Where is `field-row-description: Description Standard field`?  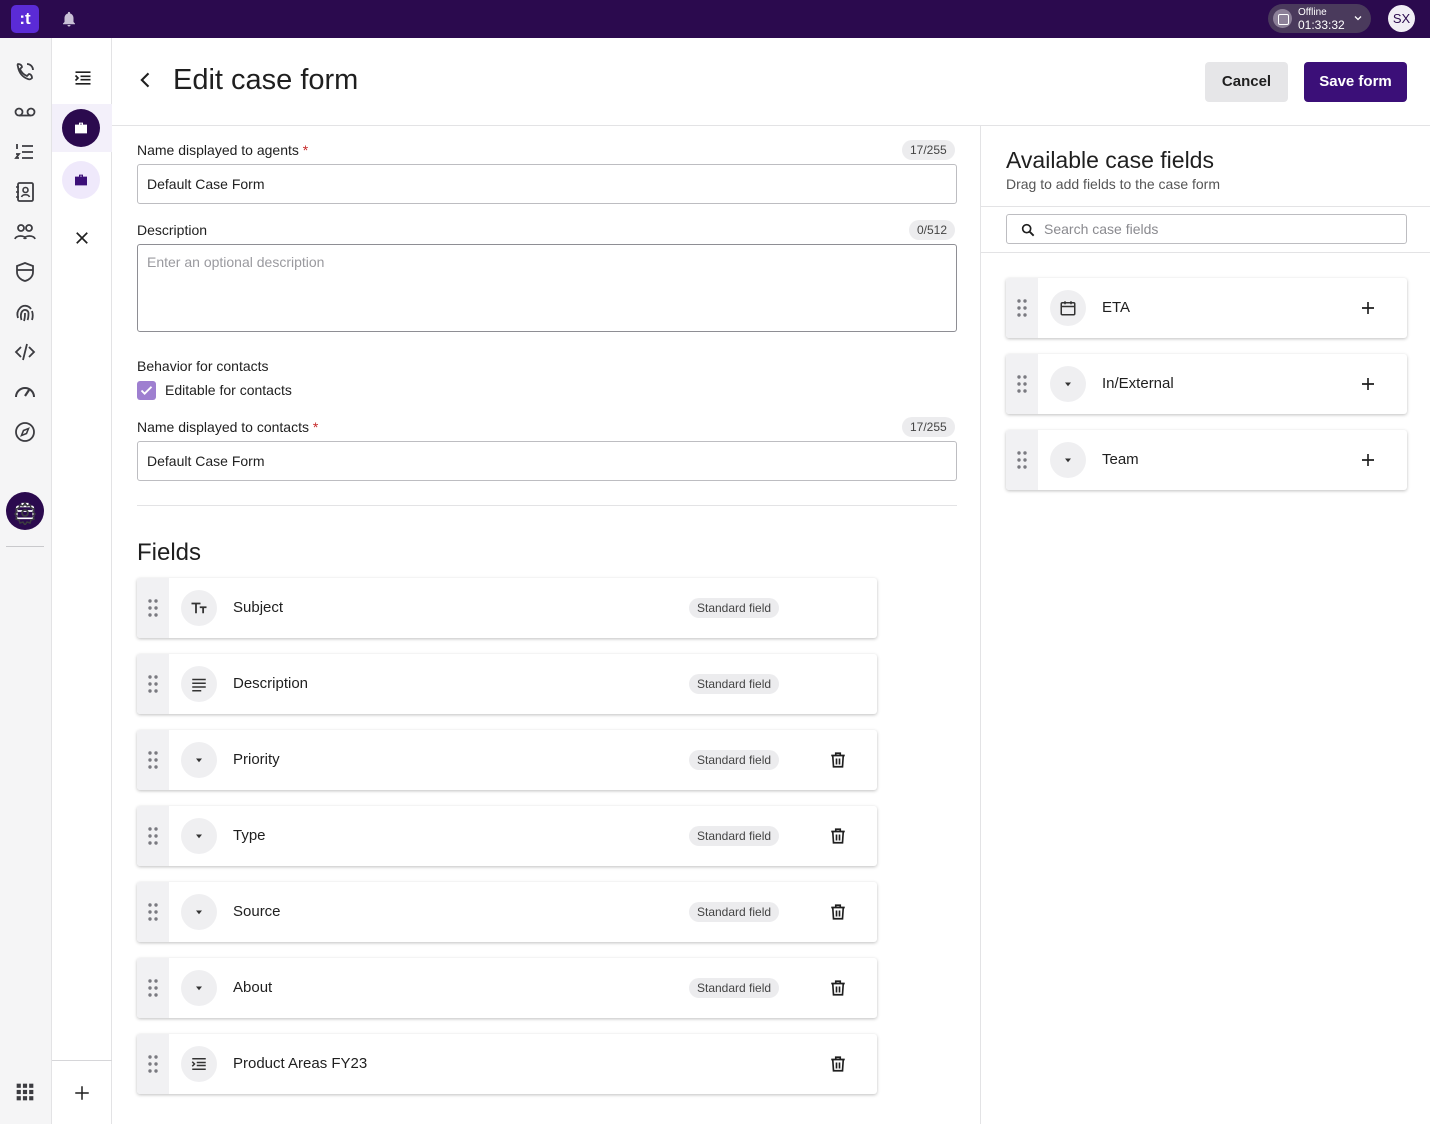
field-row-description: Description Standard field is located at coordinates (507, 684).